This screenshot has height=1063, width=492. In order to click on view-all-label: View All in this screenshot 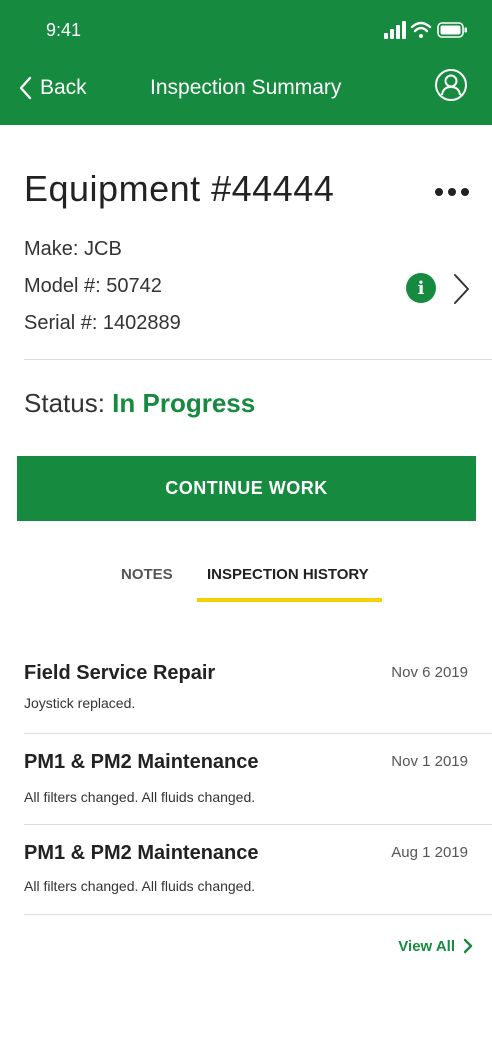, I will do `click(426, 946)`.